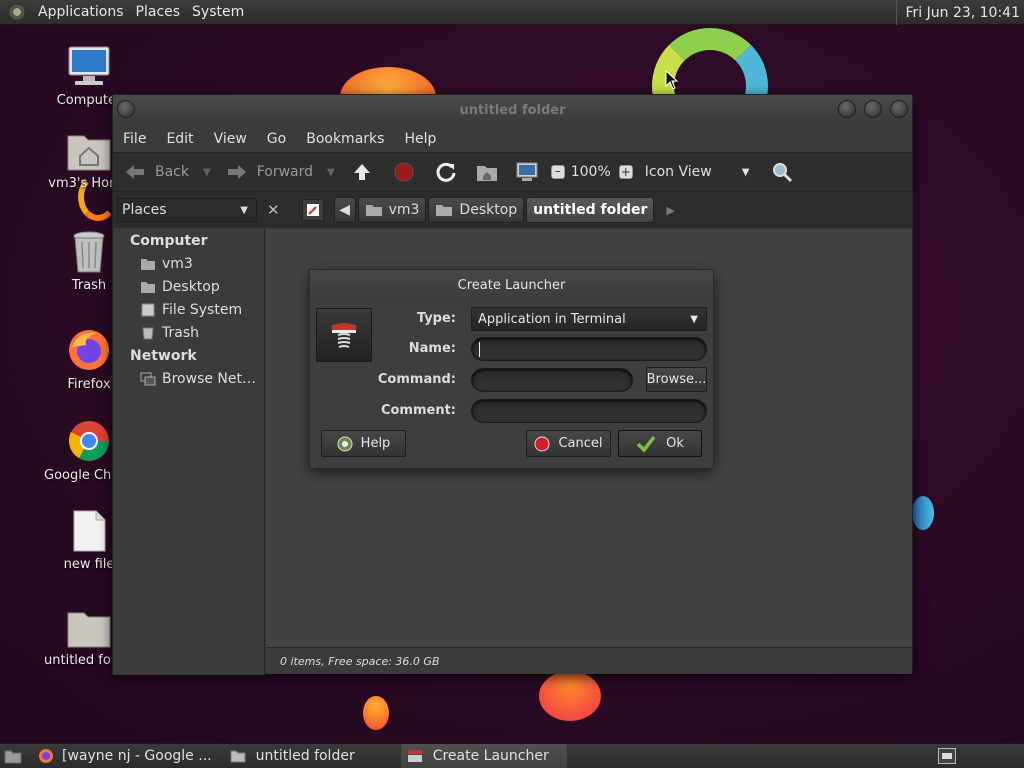  I want to click on minimize-icon, so click(847, 109).